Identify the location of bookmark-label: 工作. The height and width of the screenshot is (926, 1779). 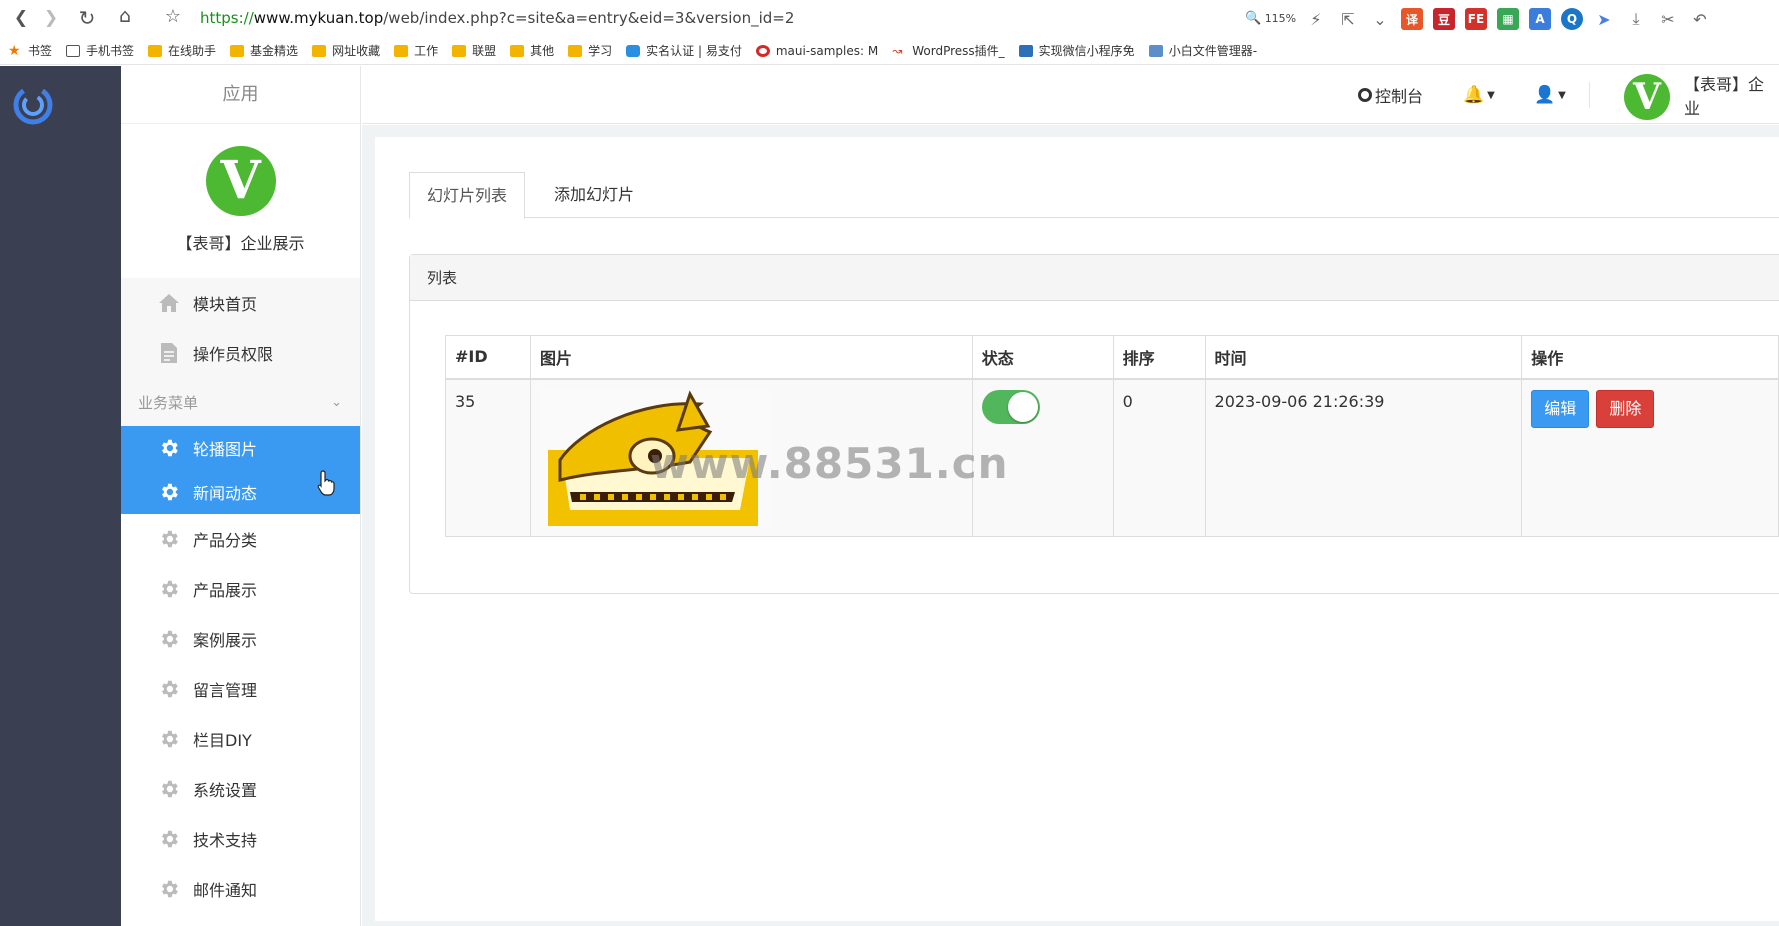
(426, 51).